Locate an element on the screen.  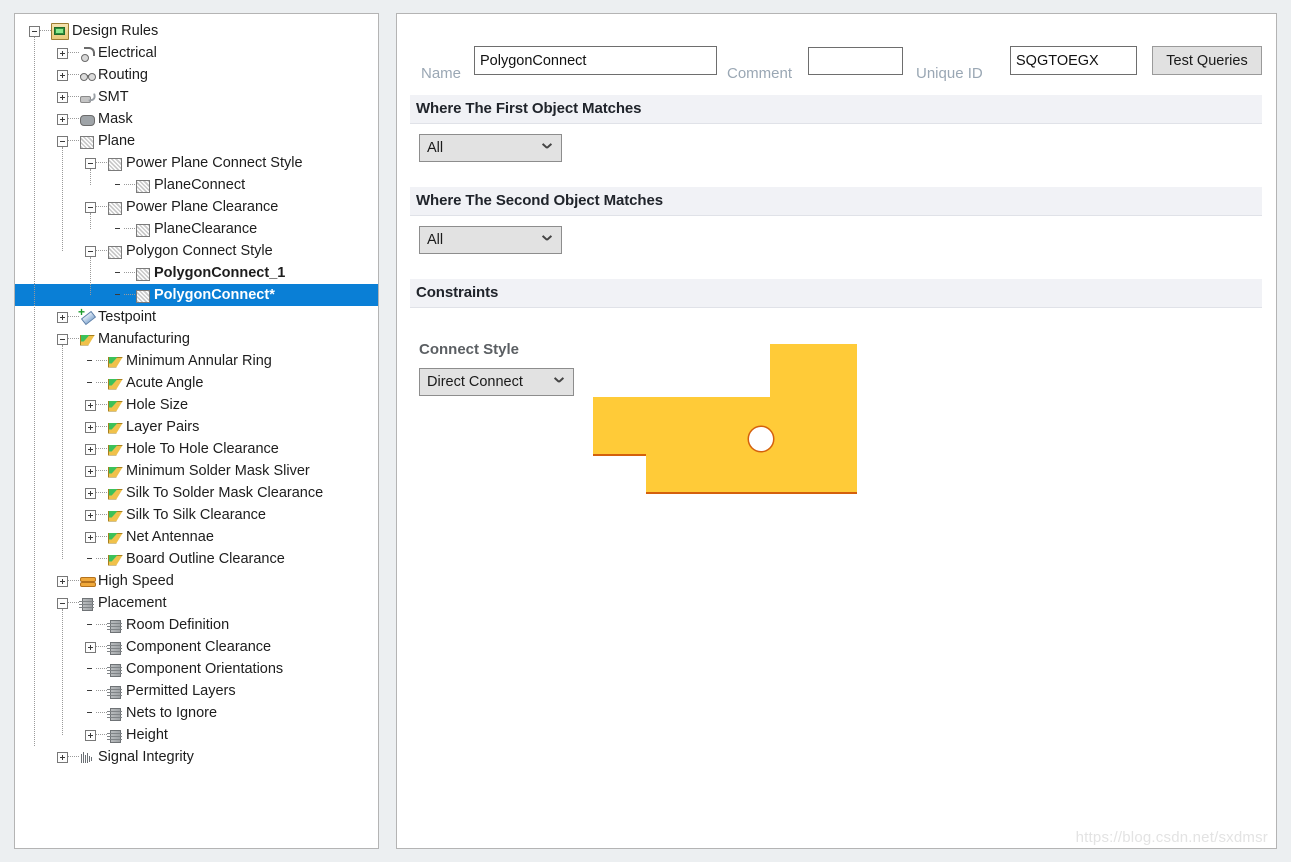
design-rules-folder-icon is located at coordinates (60, 31).